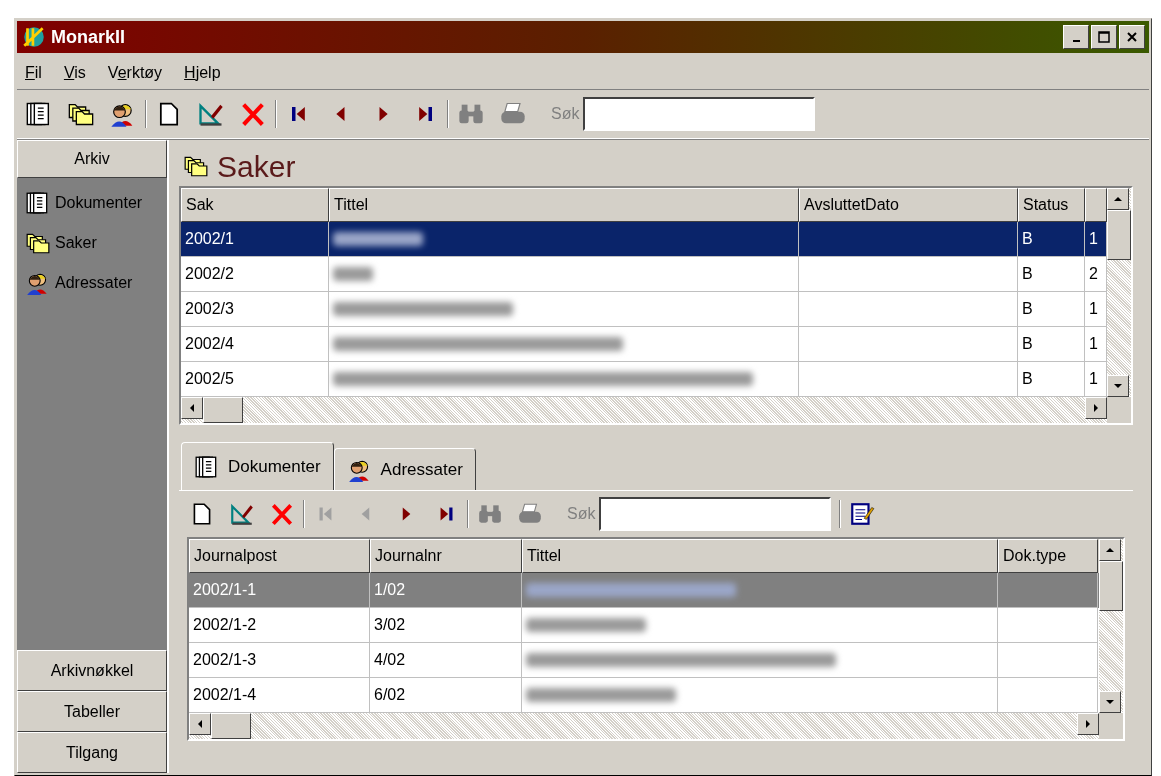 The width and height of the screenshot is (1161, 776). I want to click on close-button, so click(1132, 37).